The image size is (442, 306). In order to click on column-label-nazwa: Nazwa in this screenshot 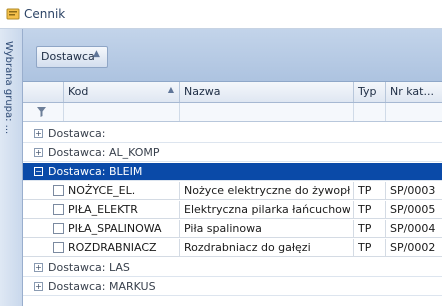, I will do `click(202, 91)`.